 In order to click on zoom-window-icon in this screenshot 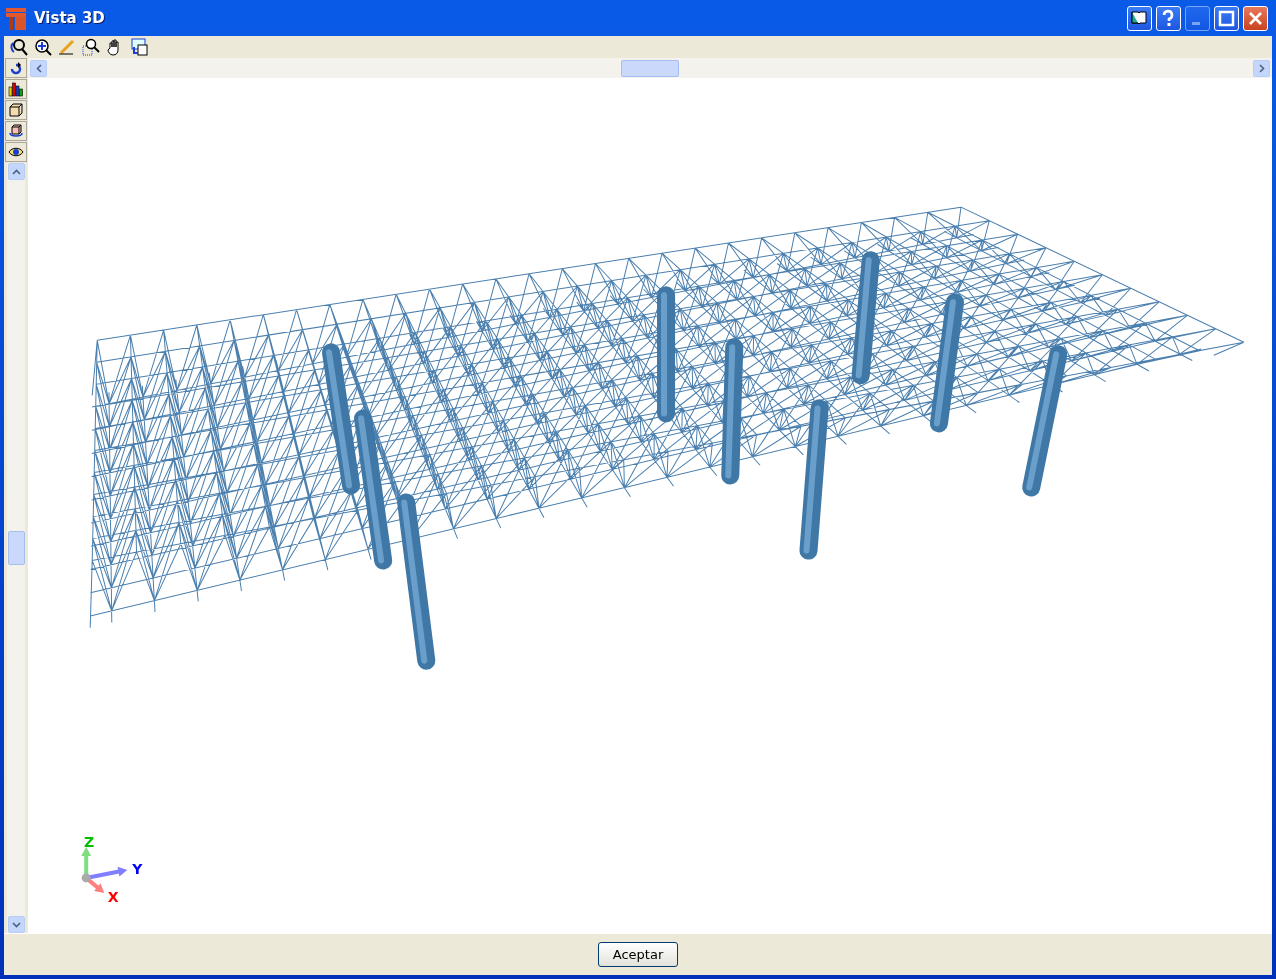, I will do `click(91, 47)`.